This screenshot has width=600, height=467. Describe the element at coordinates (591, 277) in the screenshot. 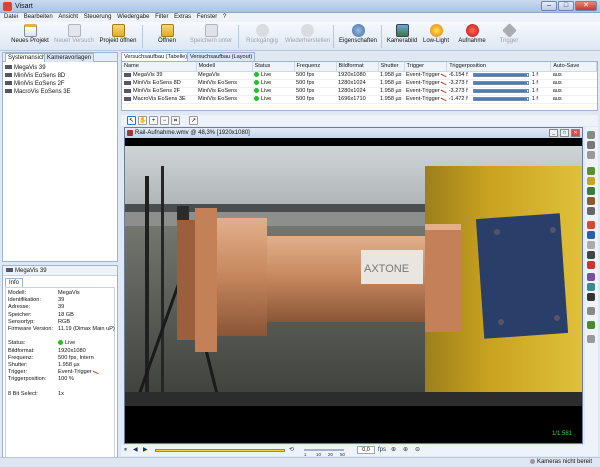

I see `palette-icon` at that location.